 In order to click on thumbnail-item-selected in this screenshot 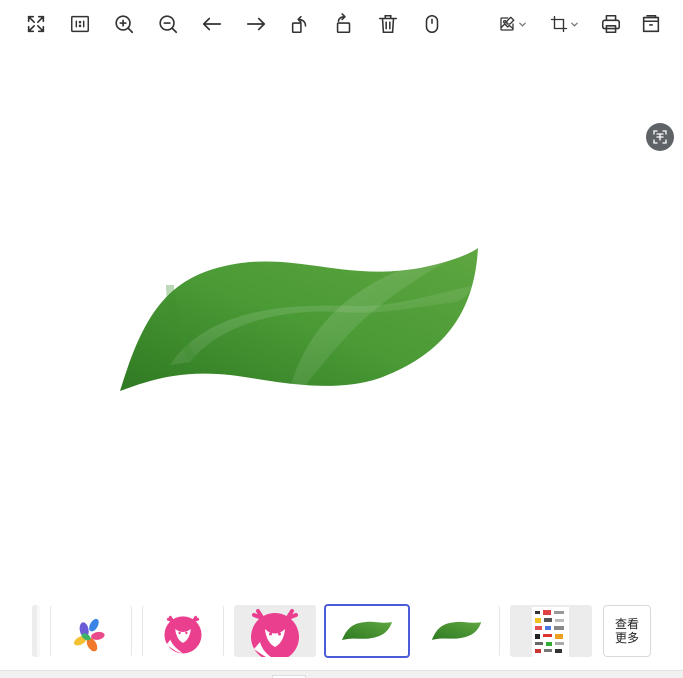, I will do `click(367, 631)`.